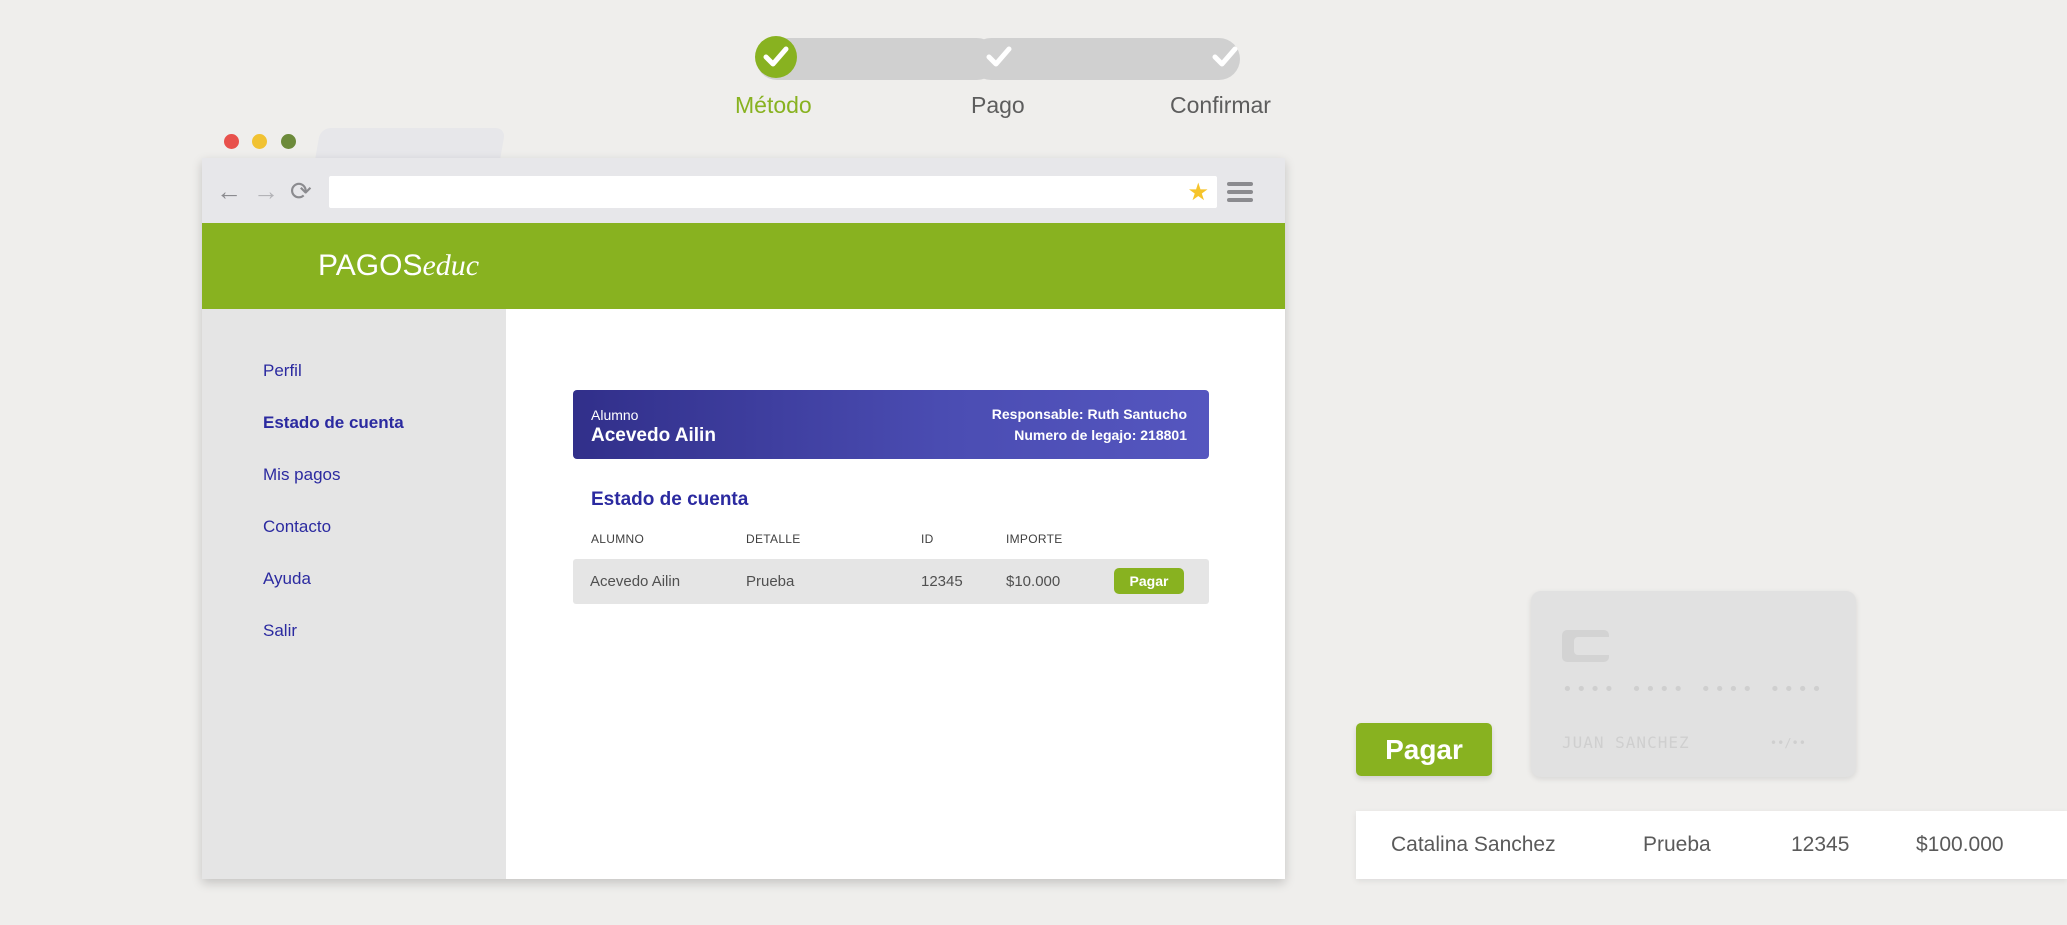 Image resolution: width=2067 pixels, height=925 pixels. What do you see at coordinates (229, 191) in the screenshot?
I see `back-arrow-icon: ←` at bounding box center [229, 191].